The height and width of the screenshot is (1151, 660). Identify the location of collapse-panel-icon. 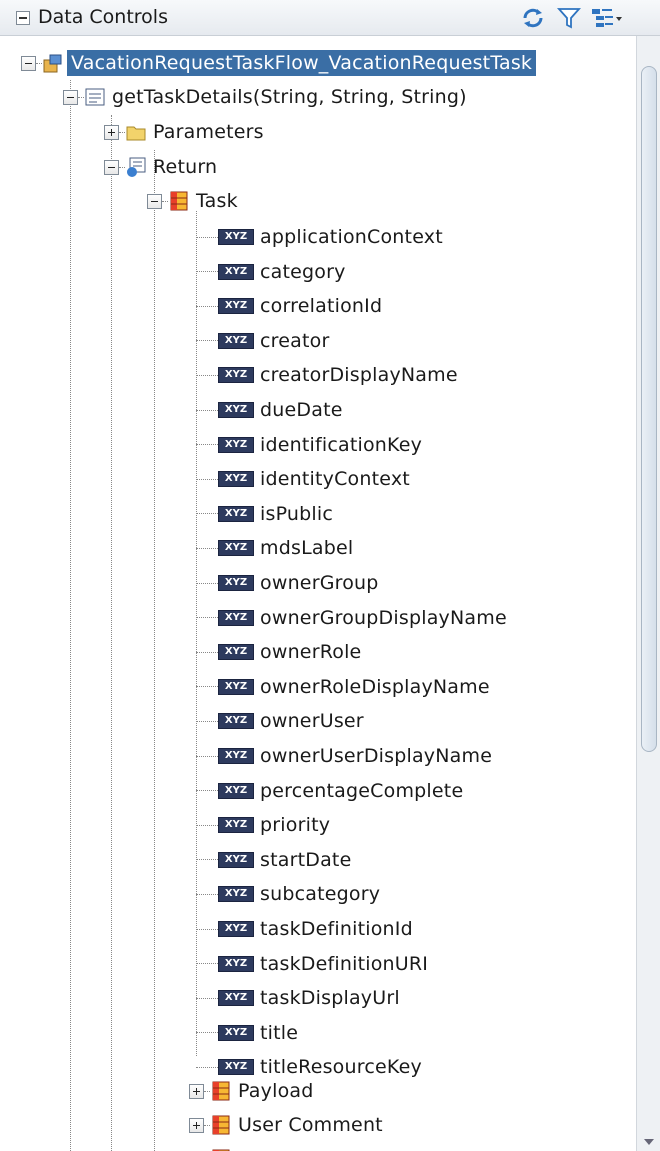
(23, 18).